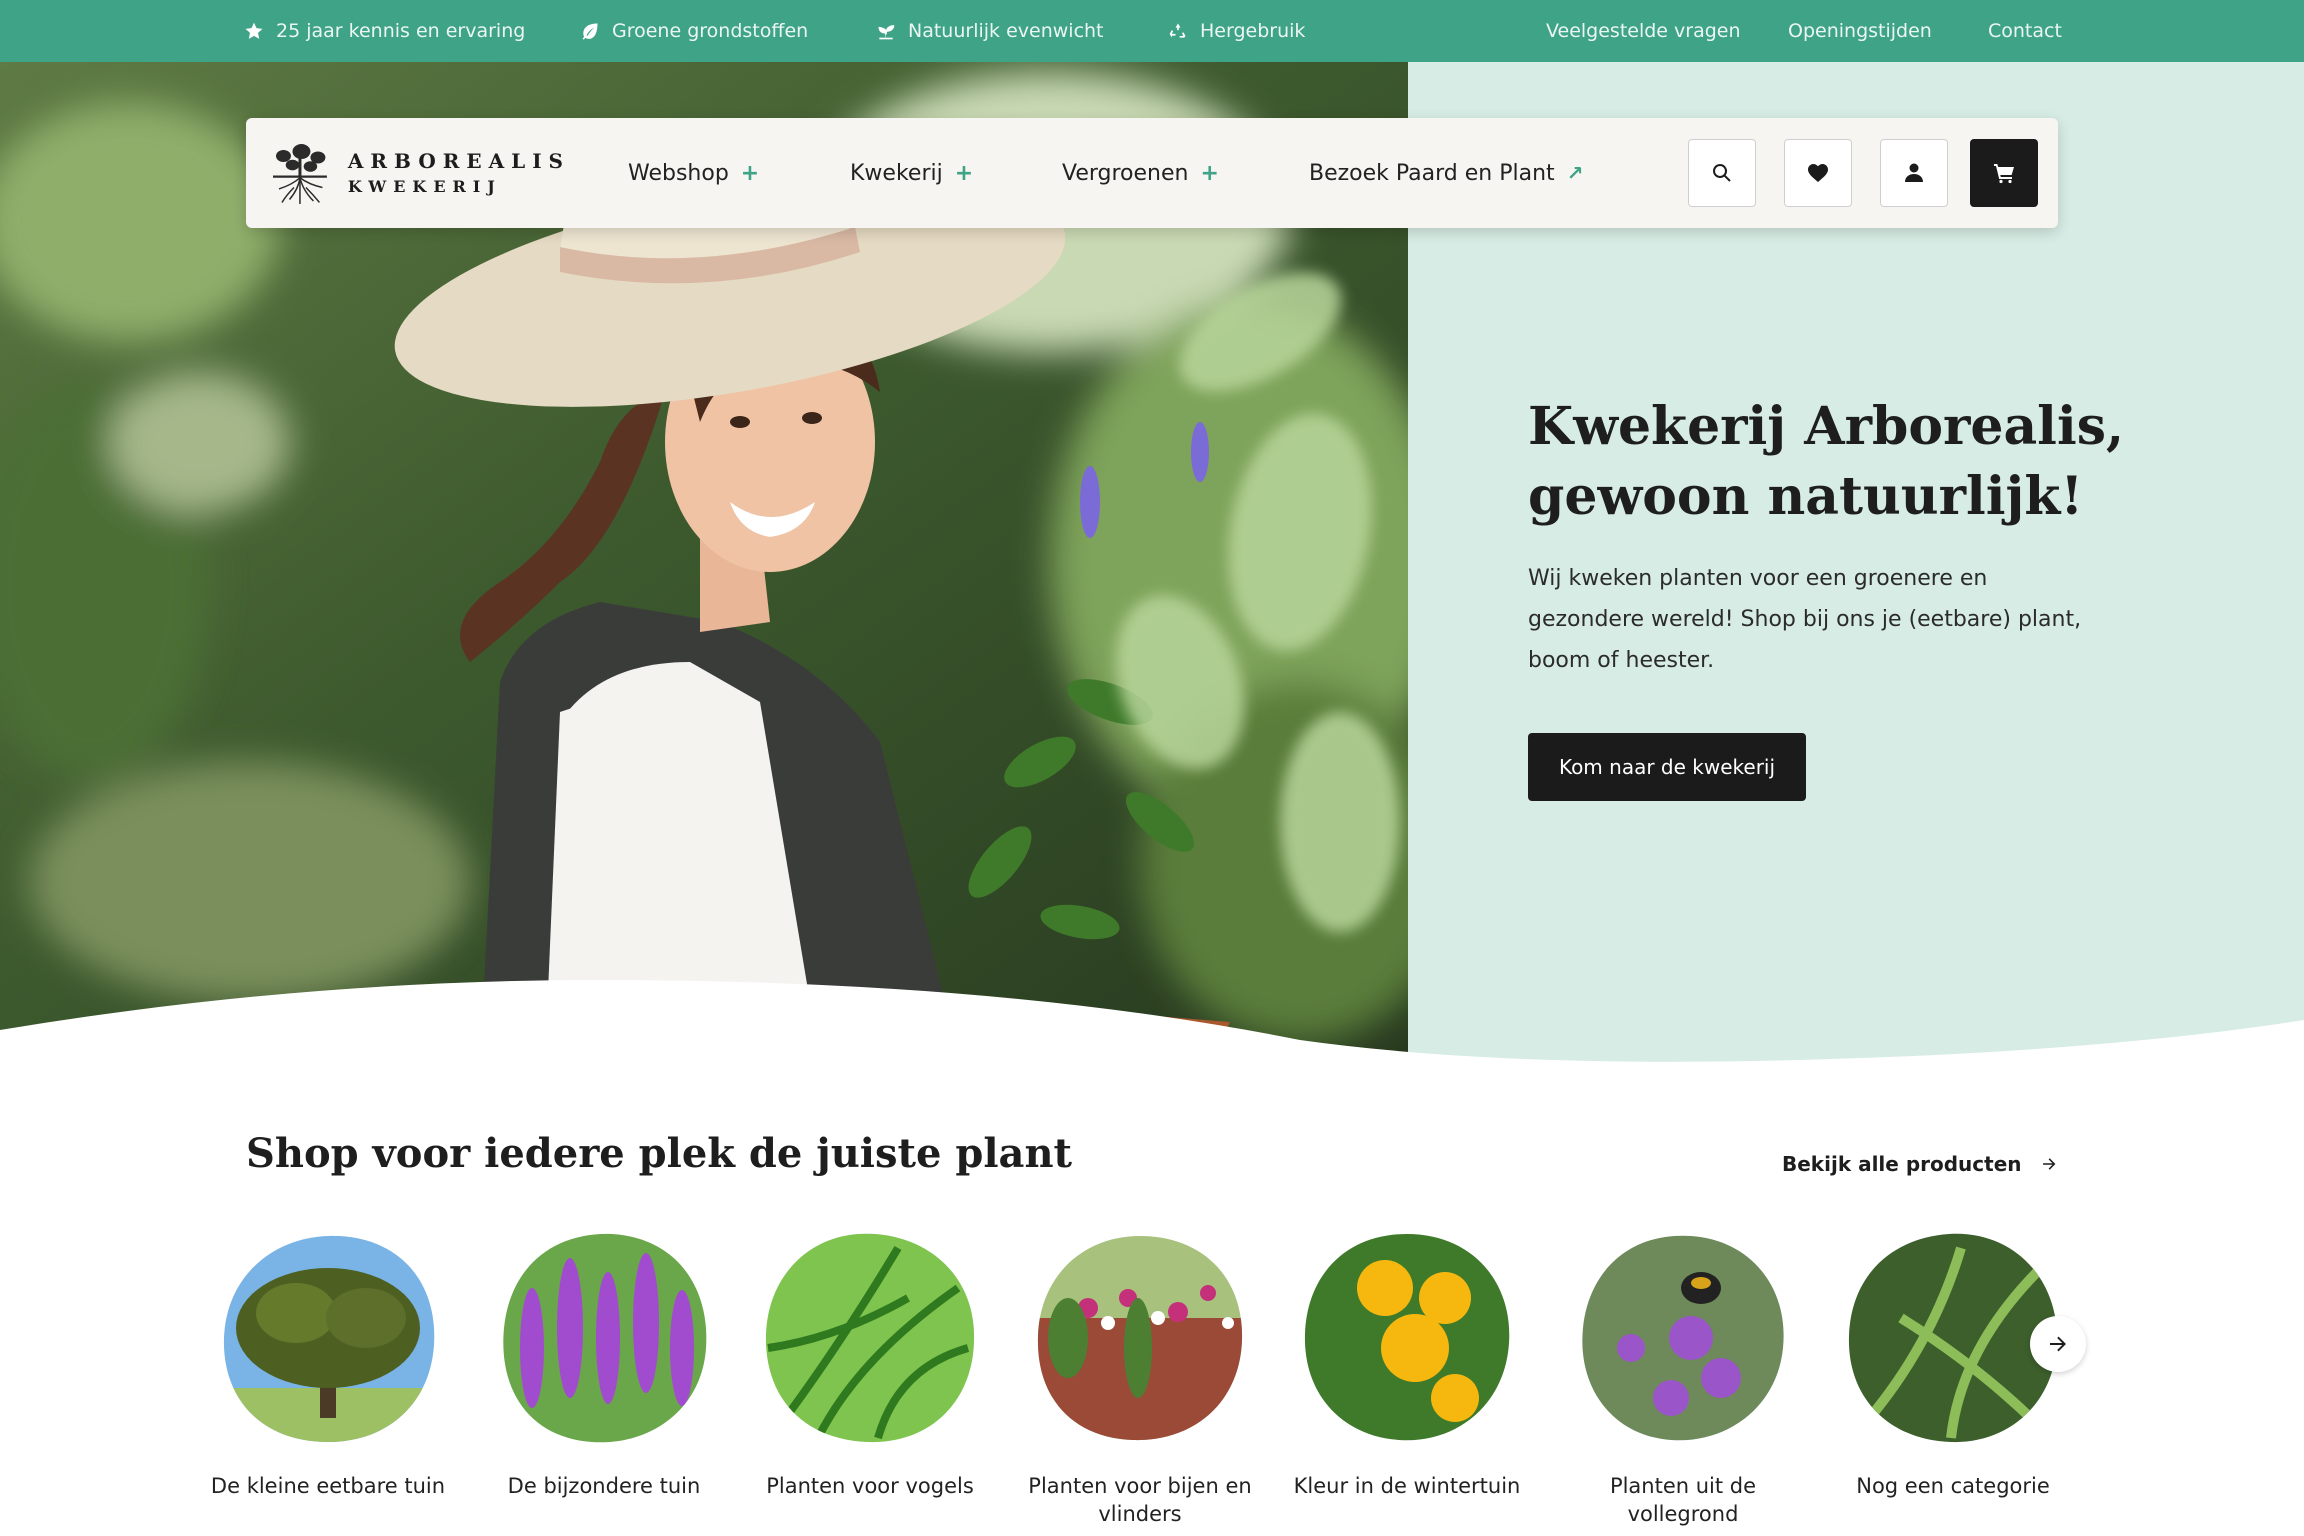 This screenshot has height=1536, width=2304. Describe the element at coordinates (896, 173) in the screenshot. I see `nav-item-label: Kwekerij` at that location.